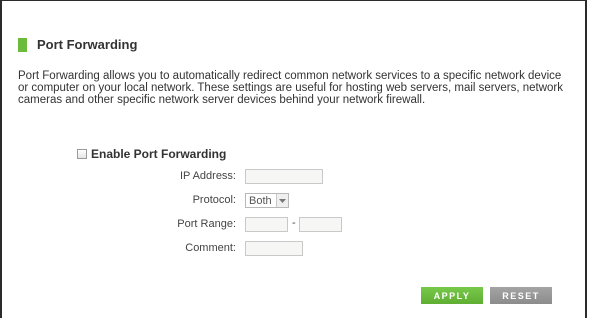  What do you see at coordinates (260, 200) in the screenshot?
I see `protocol-select-value: Both` at bounding box center [260, 200].